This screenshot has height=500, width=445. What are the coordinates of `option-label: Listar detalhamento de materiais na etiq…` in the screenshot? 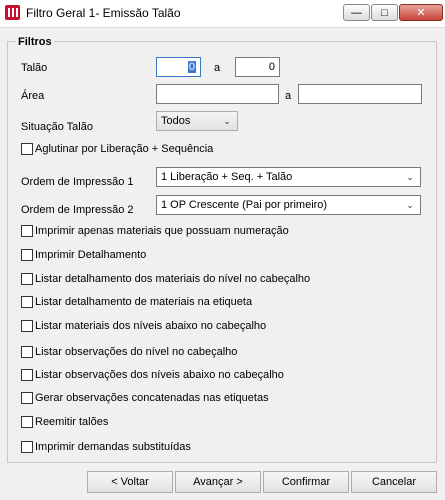 It's located at (144, 302).